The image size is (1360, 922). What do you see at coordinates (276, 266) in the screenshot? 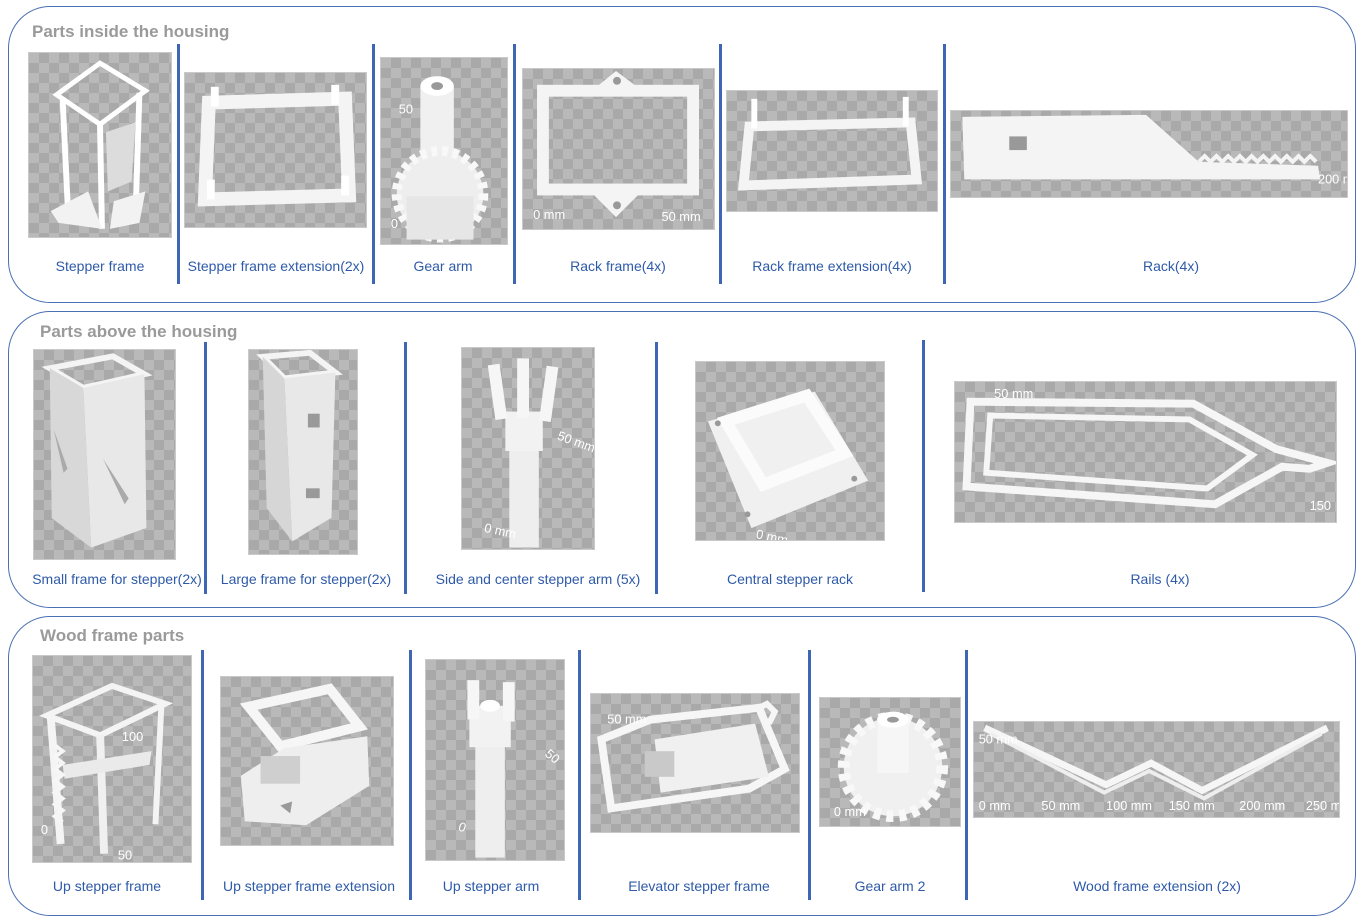
I see `part-caption: Stepper frame extension(2x)` at bounding box center [276, 266].